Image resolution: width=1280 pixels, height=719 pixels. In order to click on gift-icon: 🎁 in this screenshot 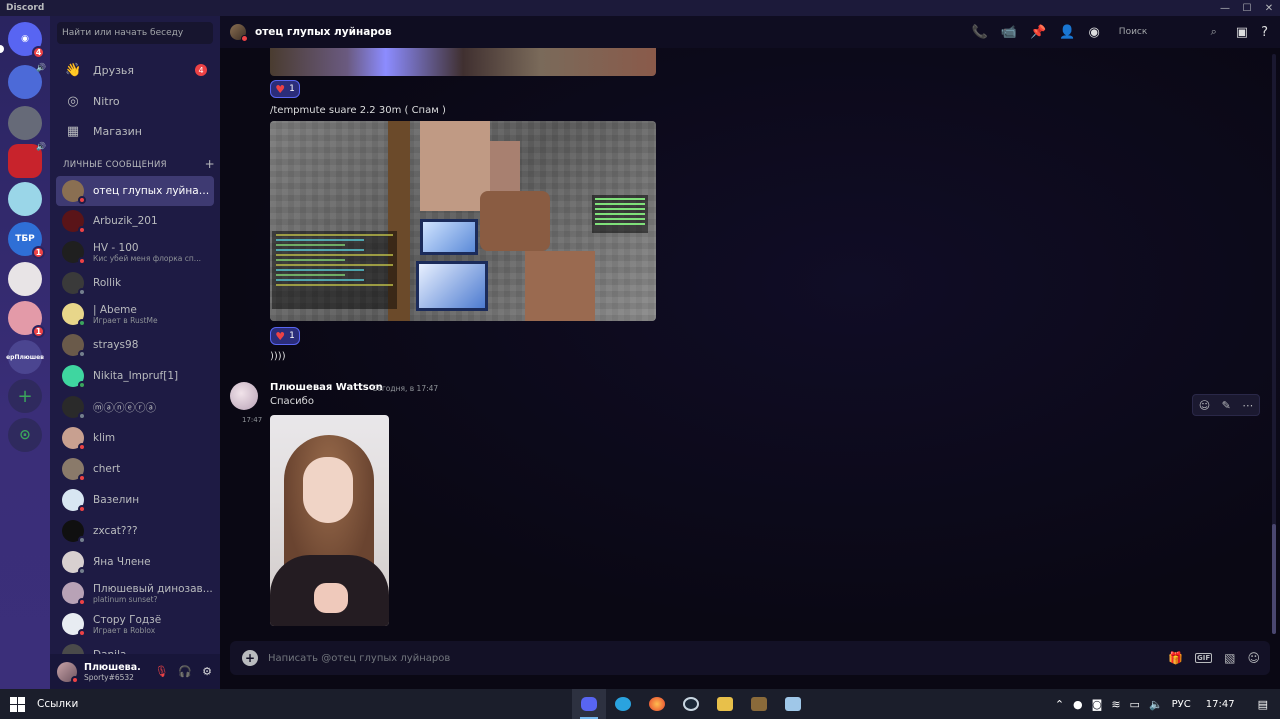, I will do `click(1175, 658)`.